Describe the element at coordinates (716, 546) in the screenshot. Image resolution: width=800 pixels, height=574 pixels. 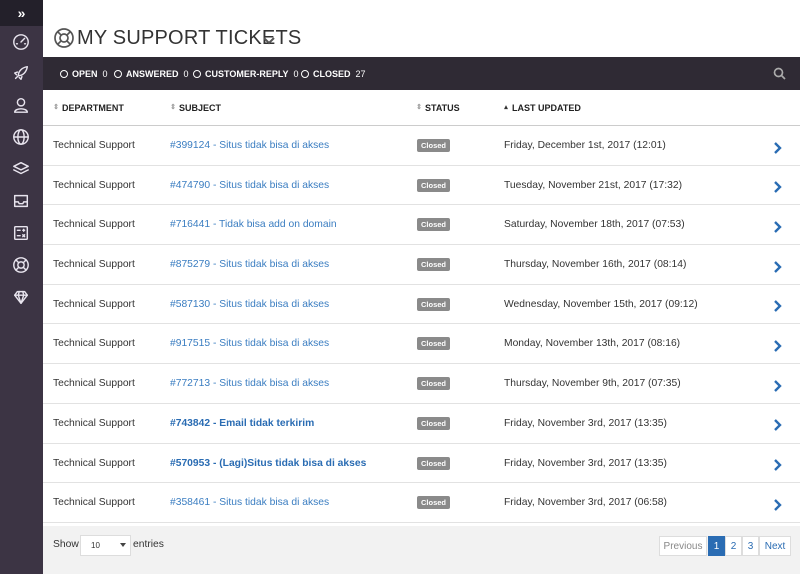
I see `page-1-button: 1` at that location.